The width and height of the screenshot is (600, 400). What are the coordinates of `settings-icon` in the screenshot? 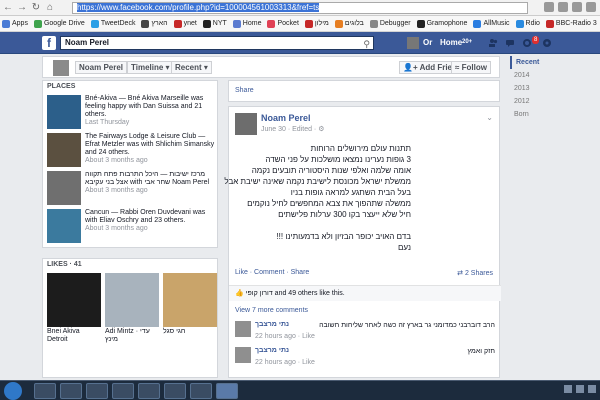 It's located at (547, 43).